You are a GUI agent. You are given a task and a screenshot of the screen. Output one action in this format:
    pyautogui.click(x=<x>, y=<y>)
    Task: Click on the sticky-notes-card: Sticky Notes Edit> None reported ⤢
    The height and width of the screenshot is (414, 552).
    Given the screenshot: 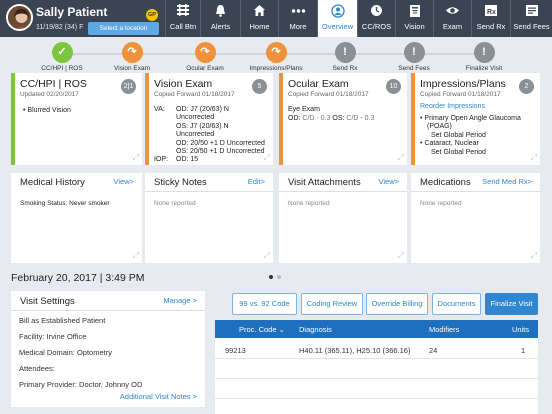 What is the action you would take?
    pyautogui.click(x=209, y=218)
    